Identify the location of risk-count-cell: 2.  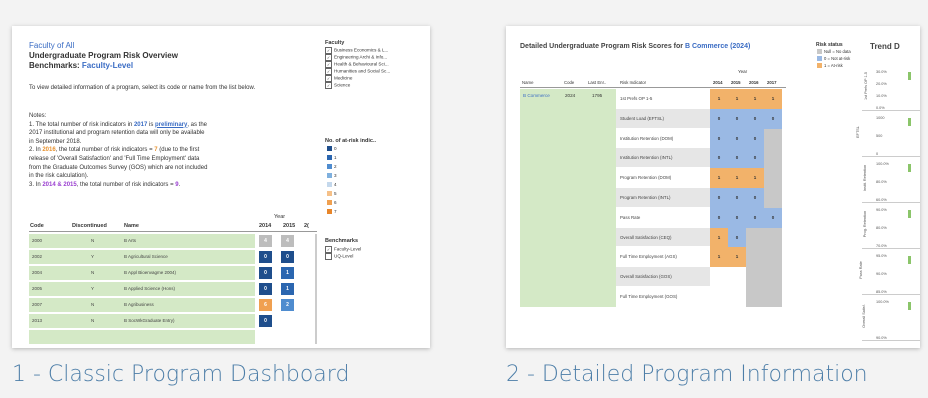
(287, 305).